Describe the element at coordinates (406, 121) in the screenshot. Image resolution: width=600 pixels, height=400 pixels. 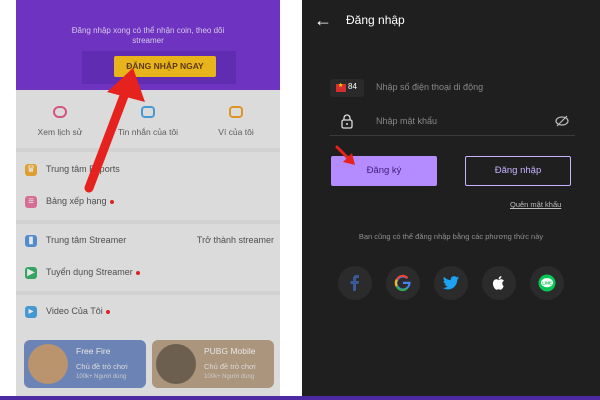
I see `password-input: Nhập mật khẩu` at that location.